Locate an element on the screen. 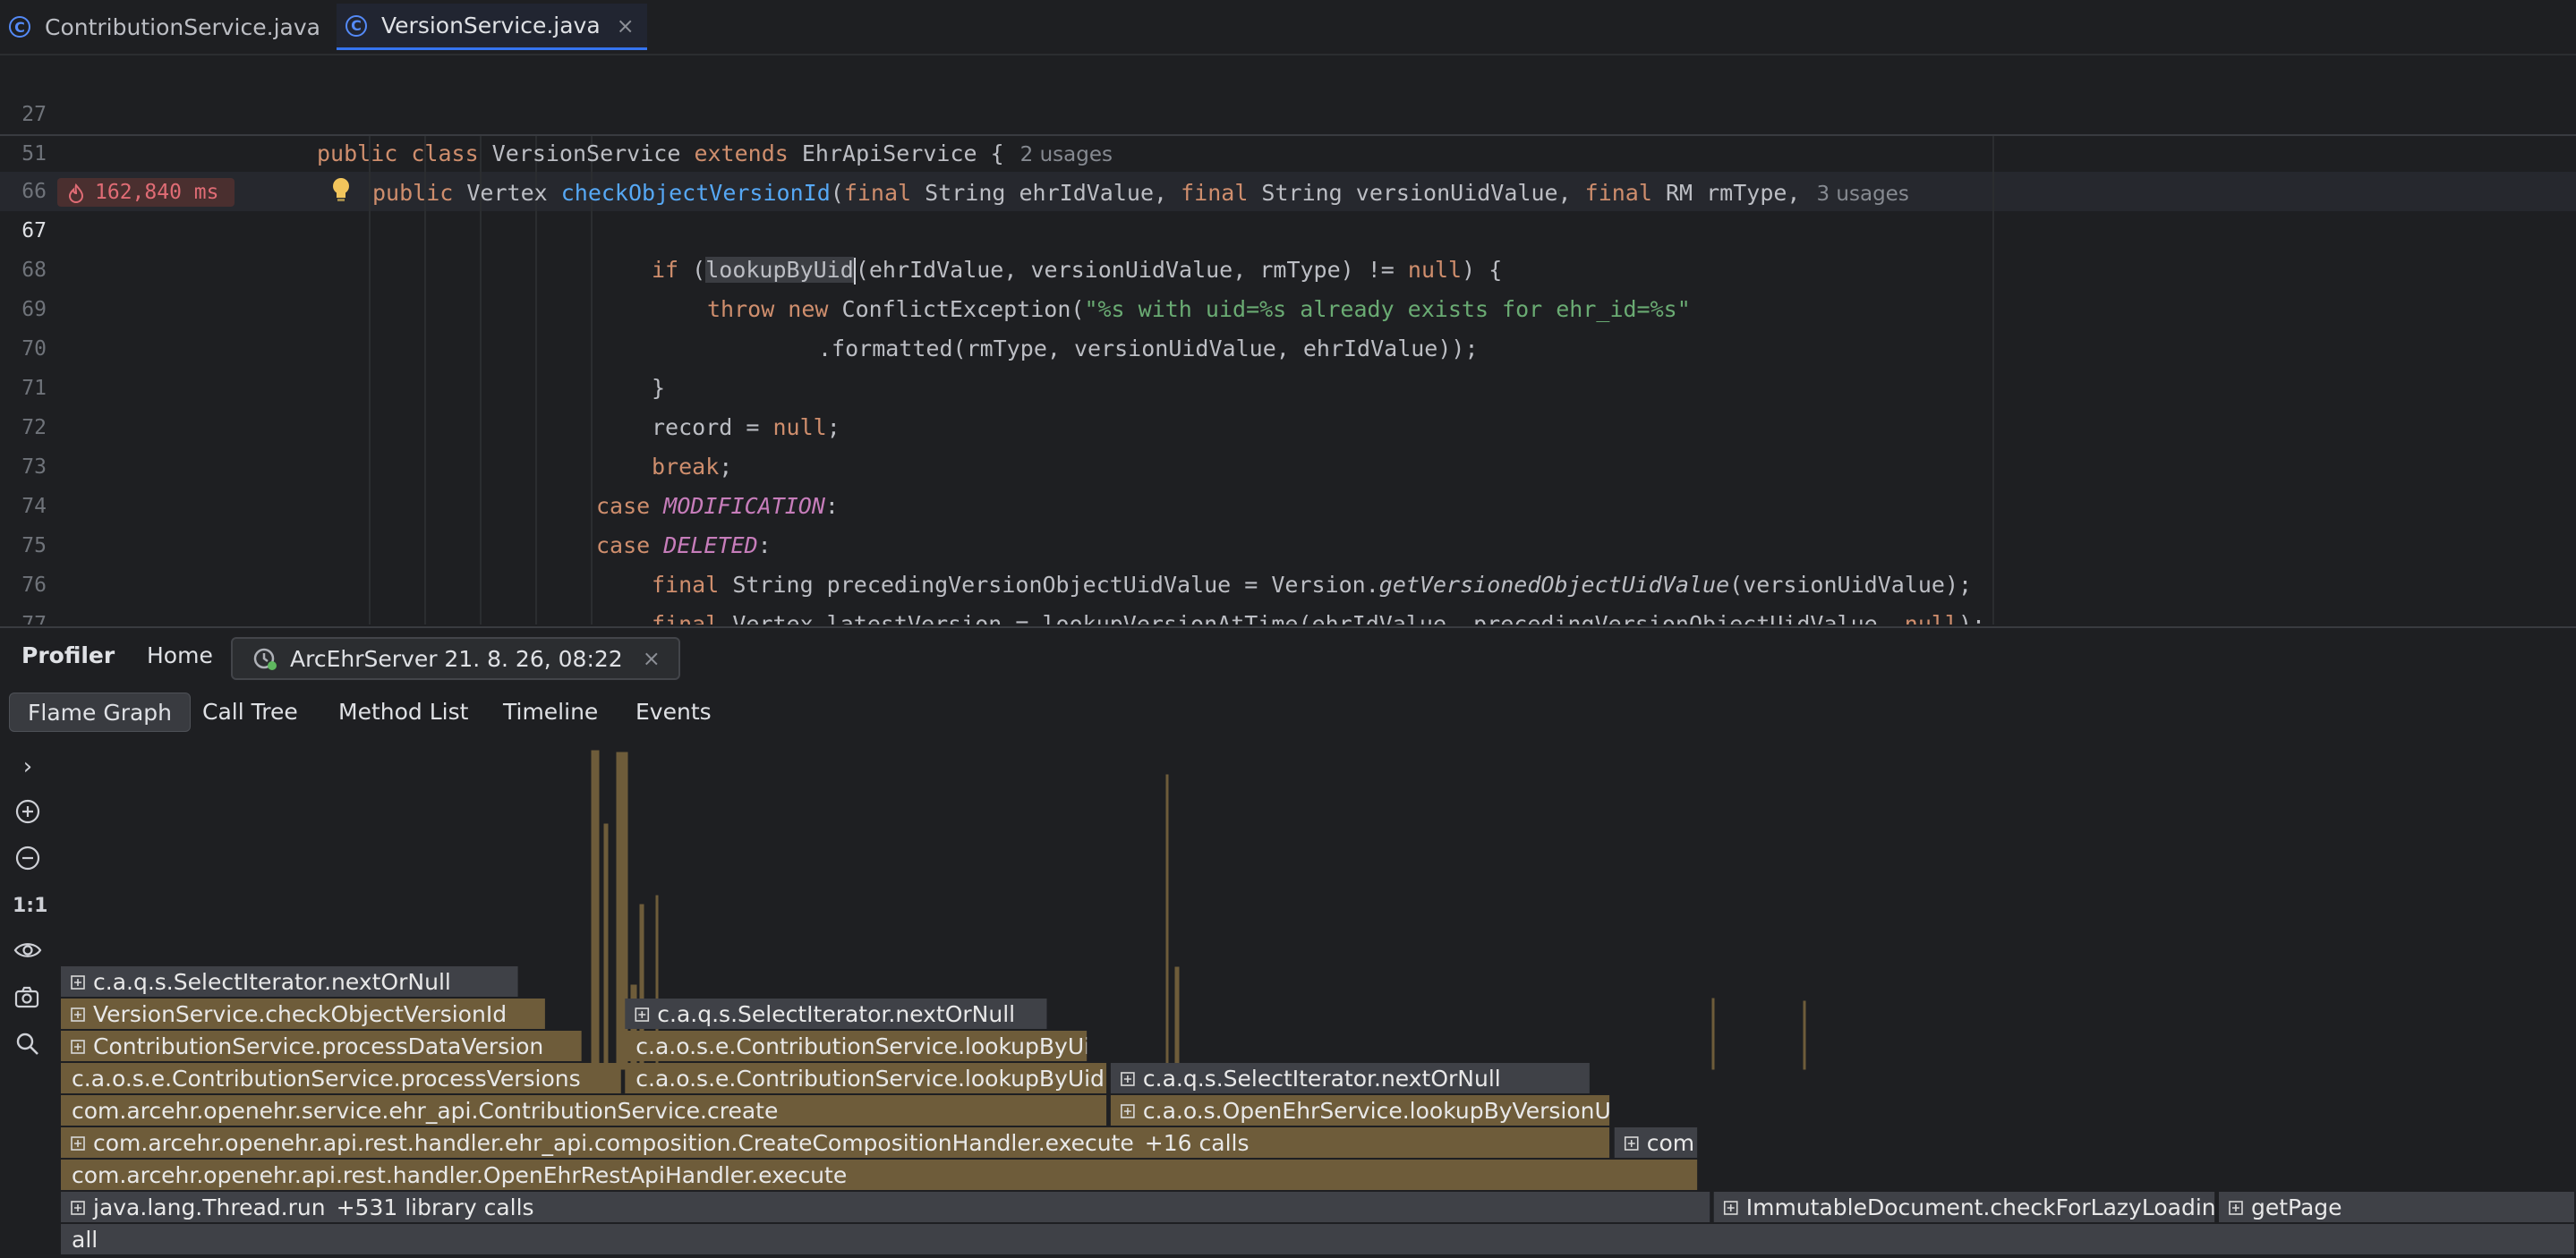 The height and width of the screenshot is (1258, 2576). line-number: 77 is located at coordinates (34, 619).